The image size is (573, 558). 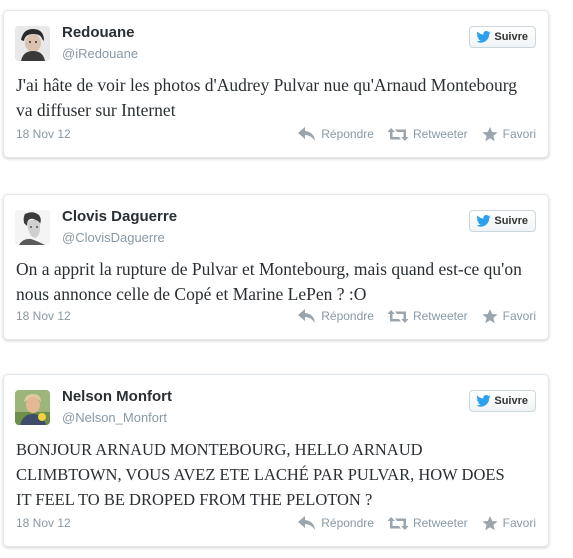 I want to click on user-name: Redouane, so click(x=98, y=32).